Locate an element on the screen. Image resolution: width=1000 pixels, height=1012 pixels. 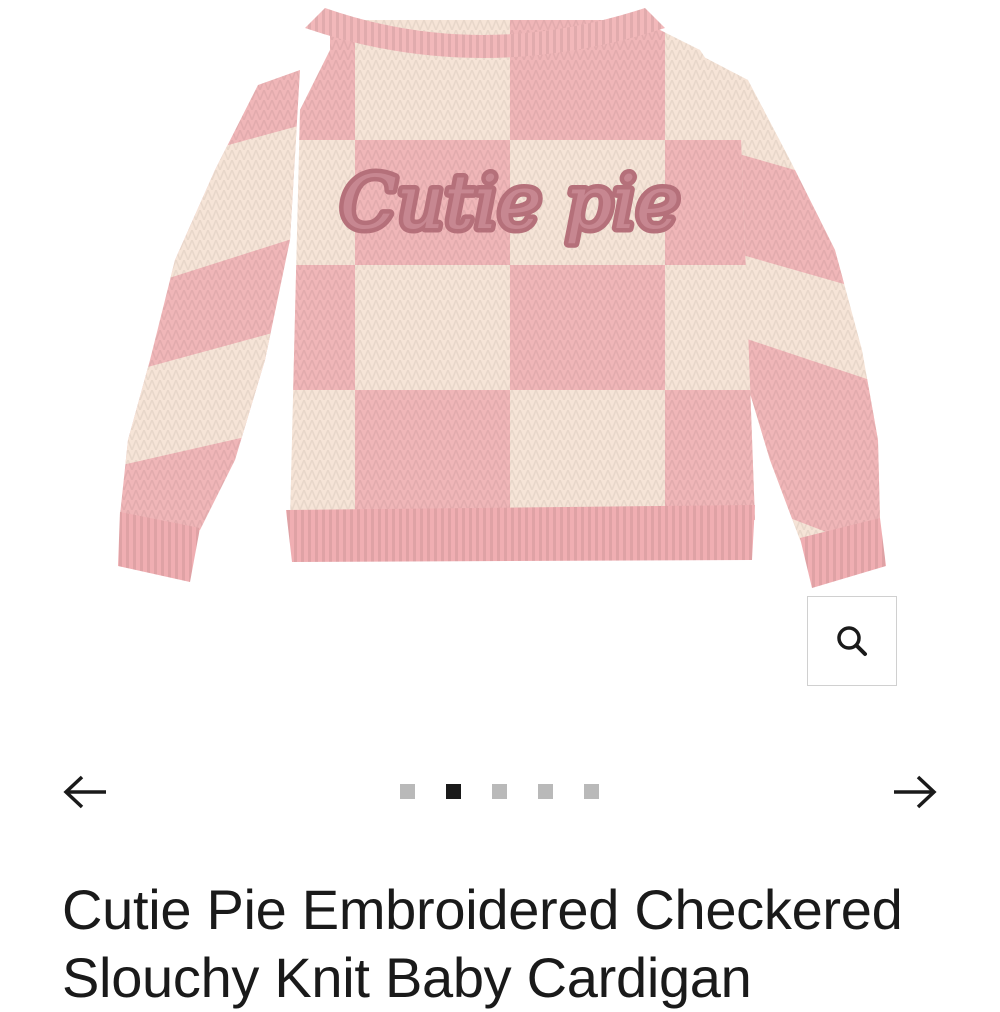
search-icon is located at coordinates (852, 641).